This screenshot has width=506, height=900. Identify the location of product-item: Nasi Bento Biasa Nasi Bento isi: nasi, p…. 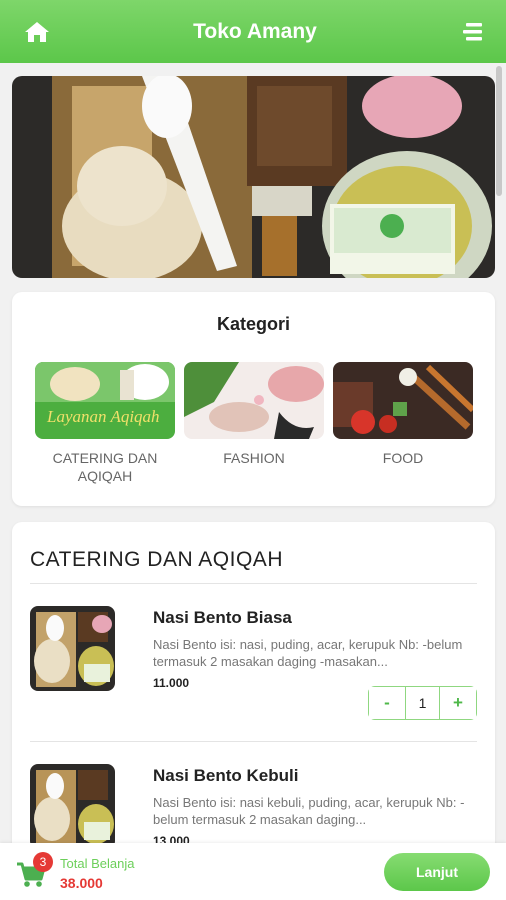
(253, 671).